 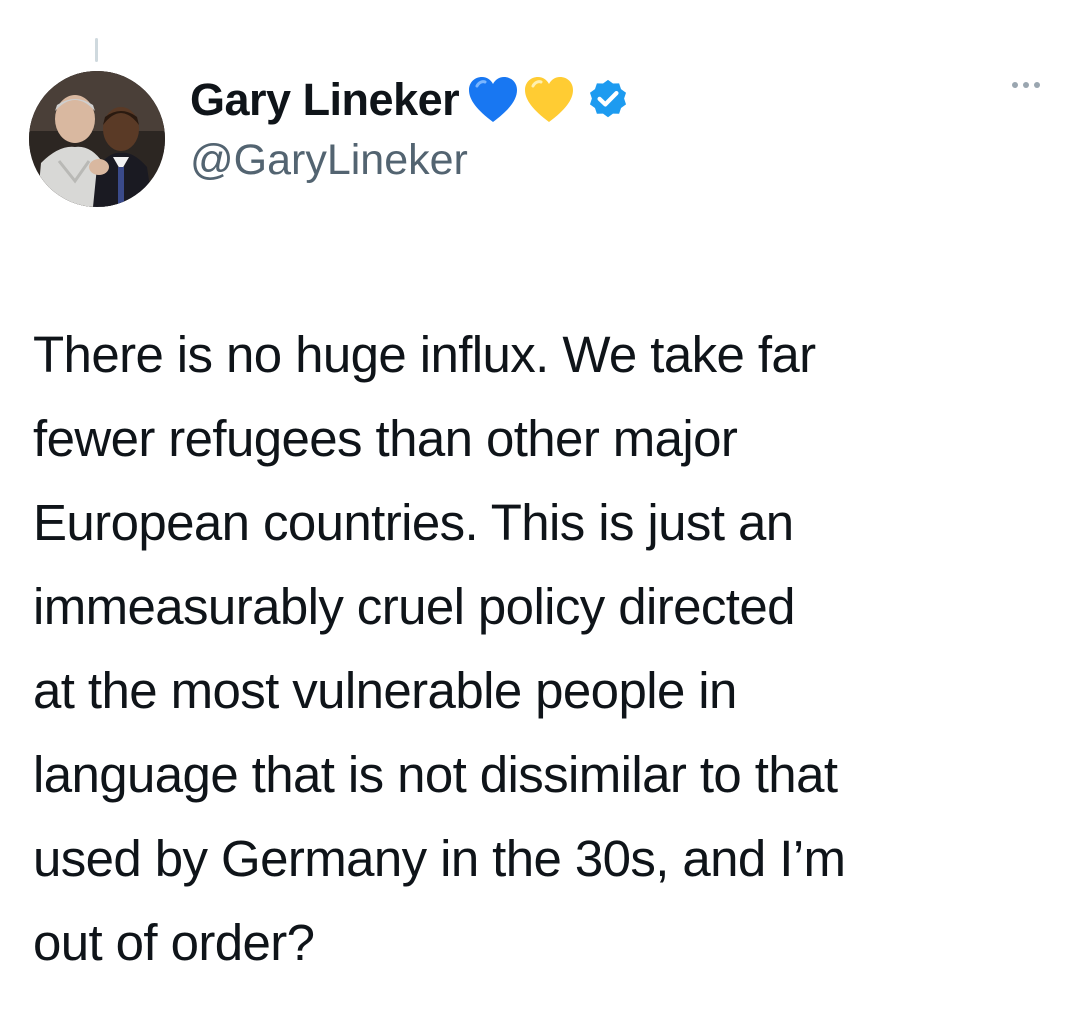 What do you see at coordinates (424, 354) in the screenshot?
I see `tweet-text-line: There is no huge influx. We take far` at bounding box center [424, 354].